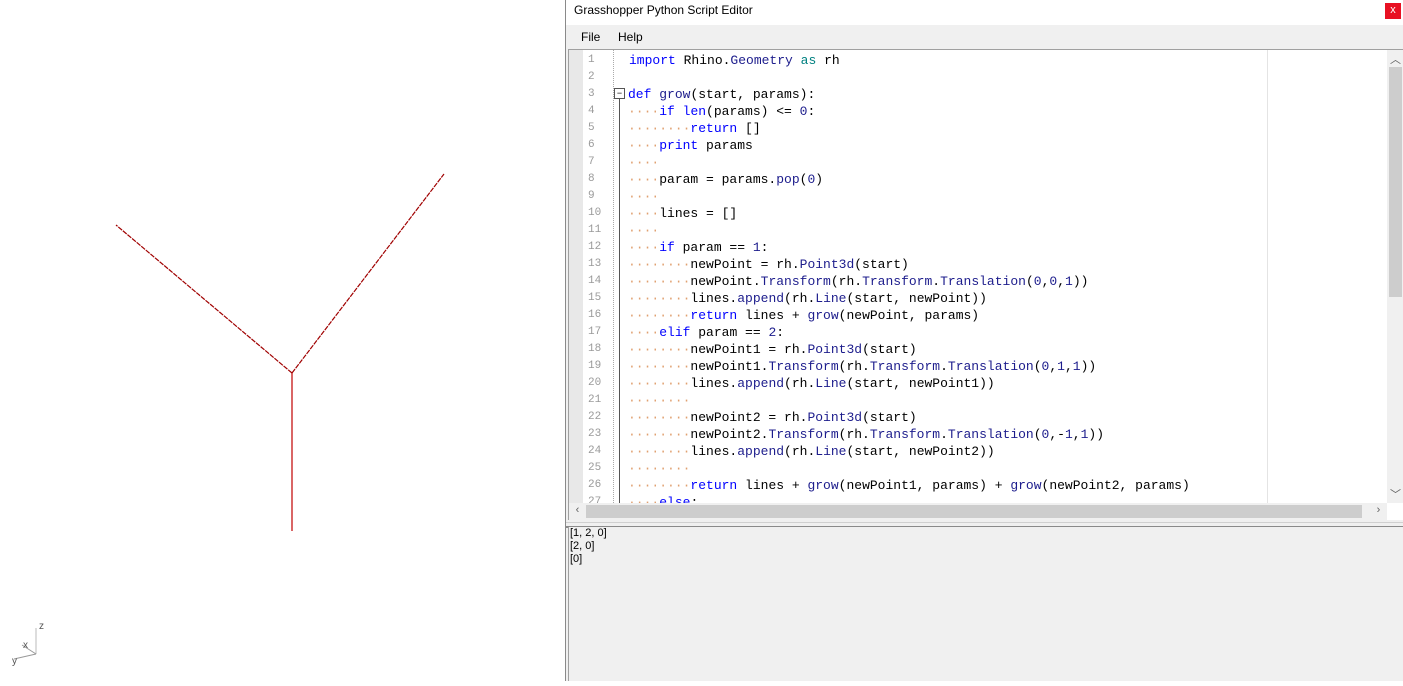 Image resolution: width=1403 pixels, height=686 pixels. I want to click on tree-geometry, so click(280, 352).